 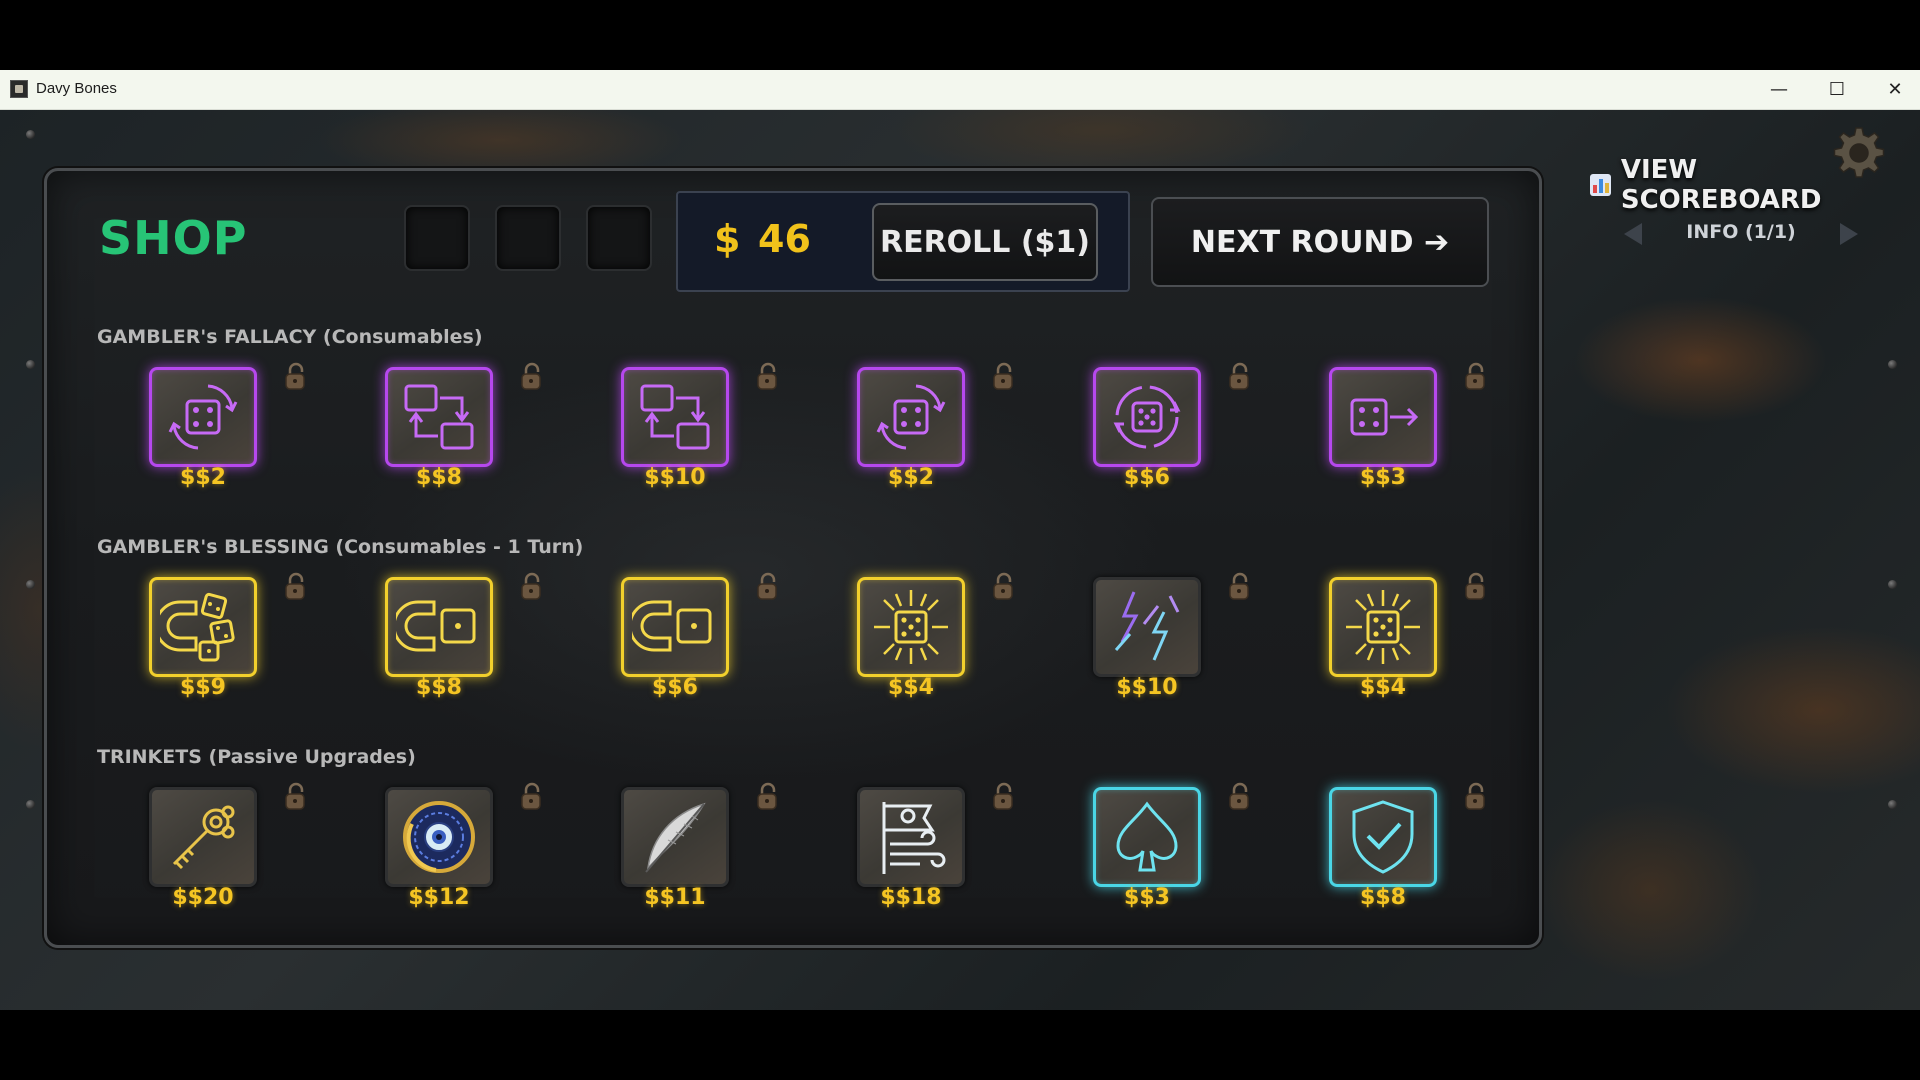 I want to click on shield-check-icon, so click(x=1383, y=837).